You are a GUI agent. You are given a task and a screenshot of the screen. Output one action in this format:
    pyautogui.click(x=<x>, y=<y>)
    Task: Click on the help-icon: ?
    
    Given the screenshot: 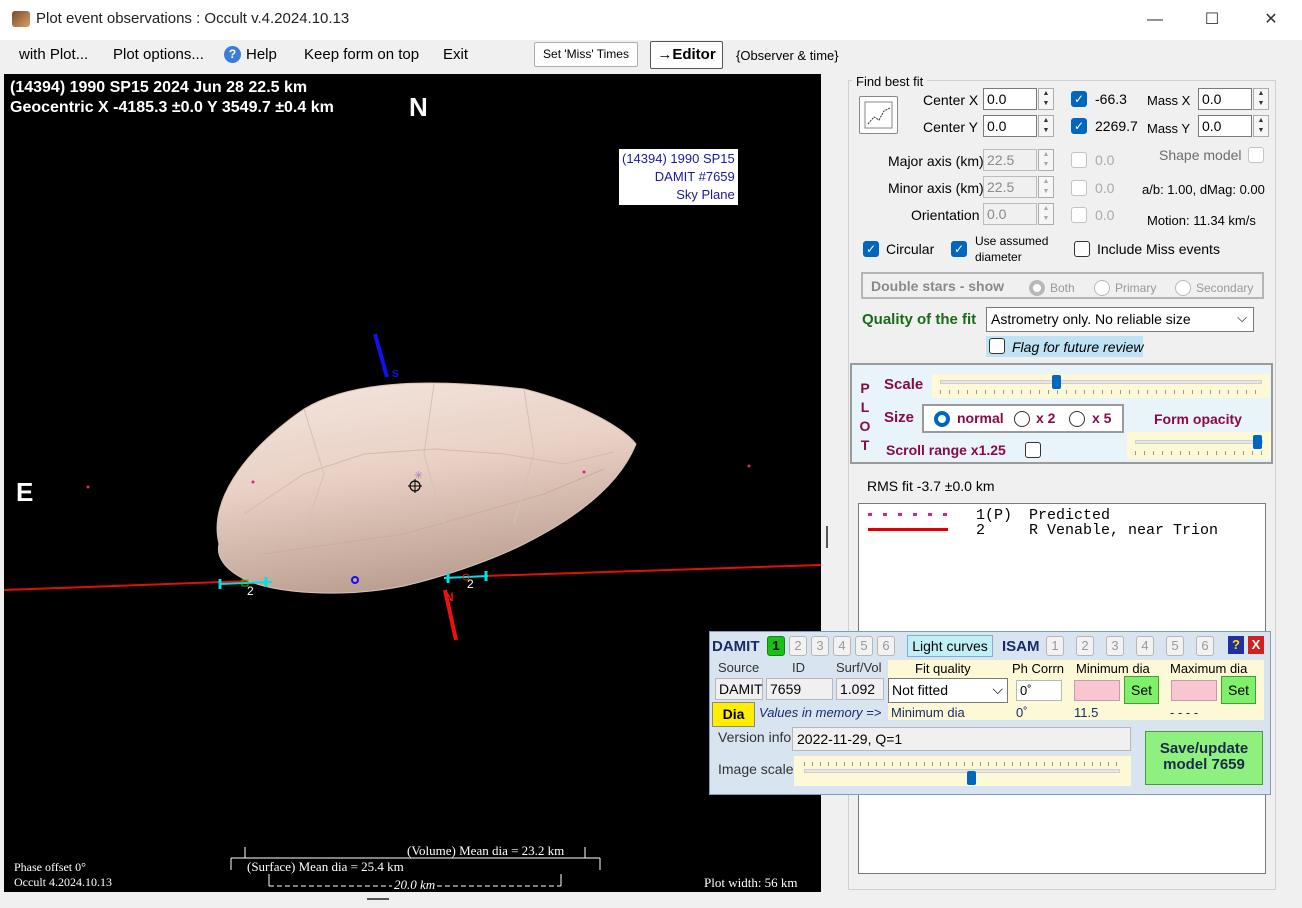 What is the action you would take?
    pyautogui.click(x=232, y=54)
    